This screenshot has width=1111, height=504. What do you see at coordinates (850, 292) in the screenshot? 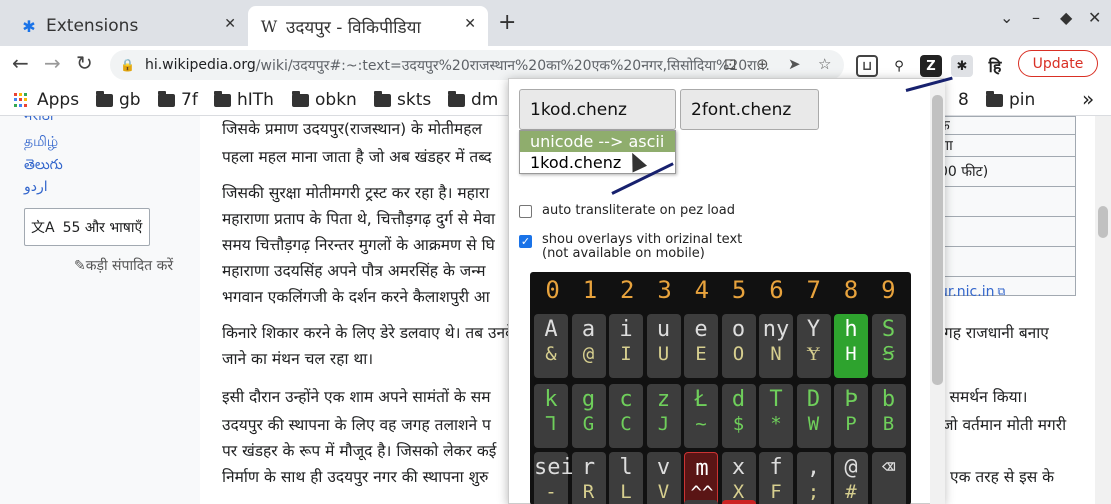
I see `number-key: 8` at bounding box center [850, 292].